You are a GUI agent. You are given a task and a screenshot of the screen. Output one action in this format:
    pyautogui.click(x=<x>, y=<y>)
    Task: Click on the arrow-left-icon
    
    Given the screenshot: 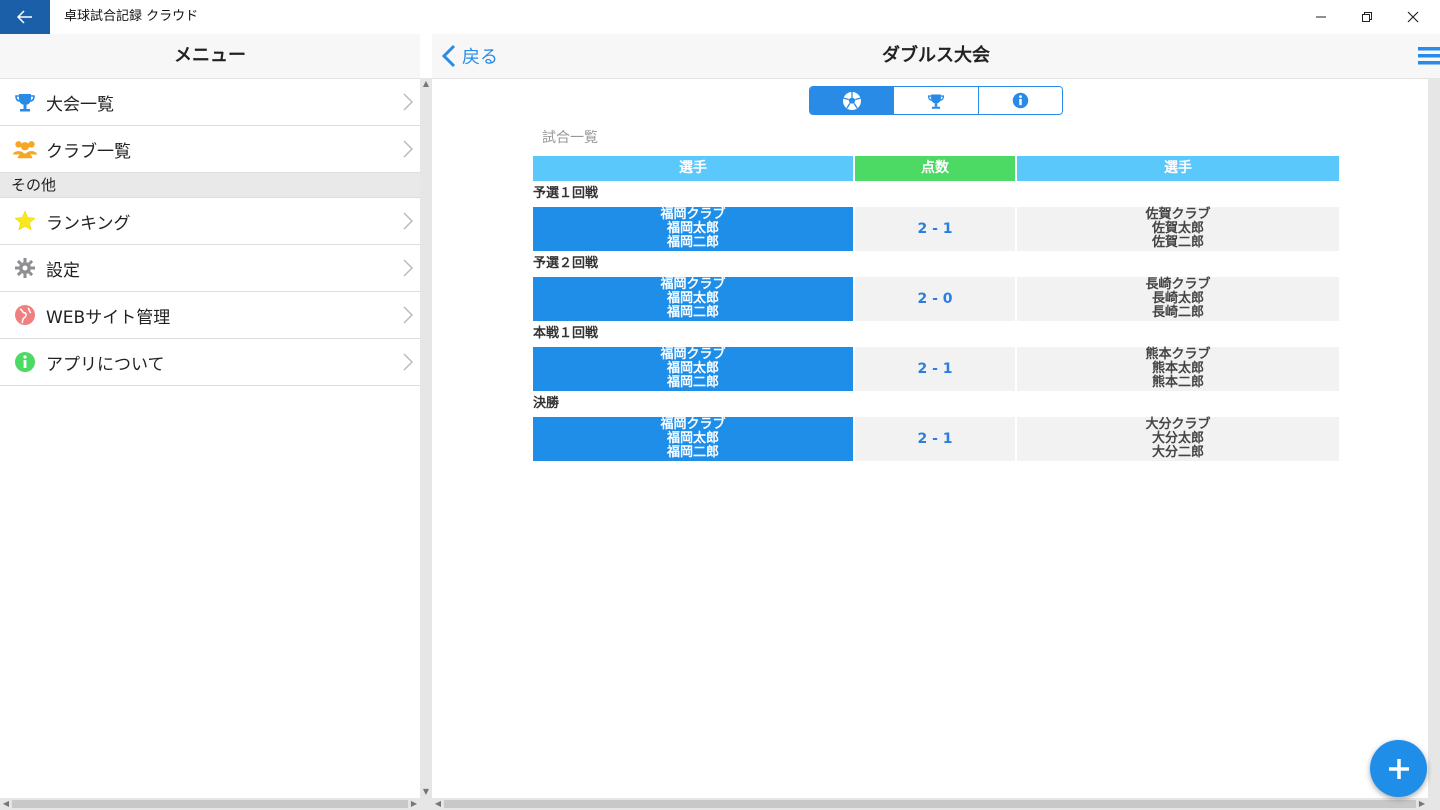 What is the action you would take?
    pyautogui.click(x=24, y=17)
    